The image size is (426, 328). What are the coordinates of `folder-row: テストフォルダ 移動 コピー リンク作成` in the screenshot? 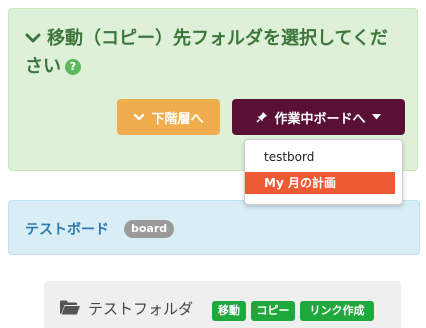 It's located at (222, 304).